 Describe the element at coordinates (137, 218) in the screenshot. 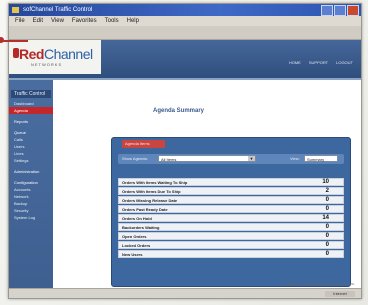

I see `agenda-row-label: Orders On Hold` at that location.